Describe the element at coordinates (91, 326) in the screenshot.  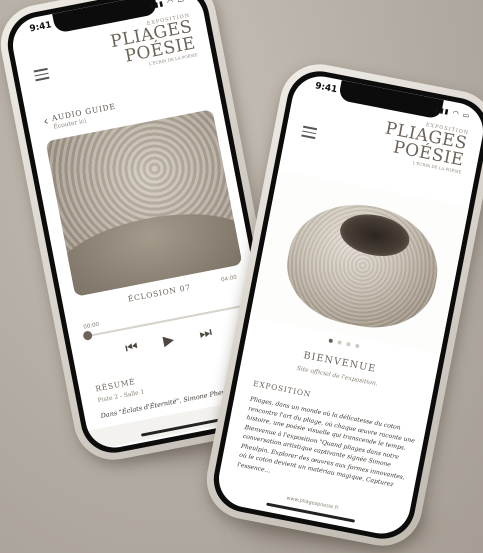
I see `elapsed-time: 00:00` at that location.